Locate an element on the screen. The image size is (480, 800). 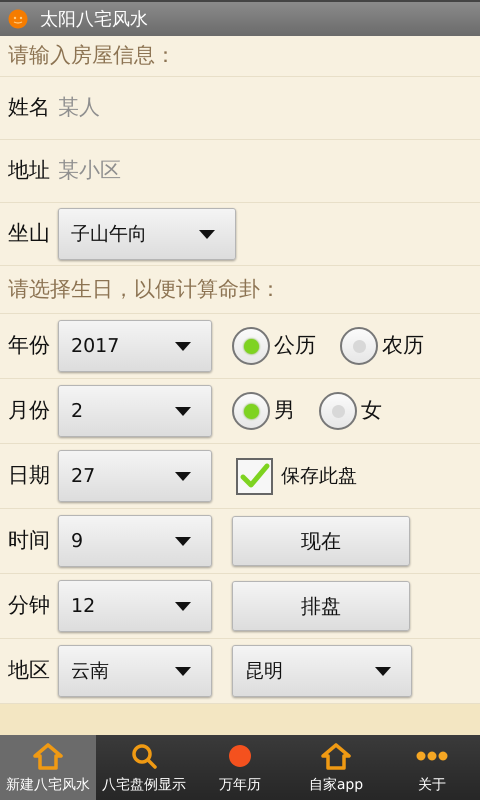
nav-tab: 关于 is located at coordinates (432, 767).